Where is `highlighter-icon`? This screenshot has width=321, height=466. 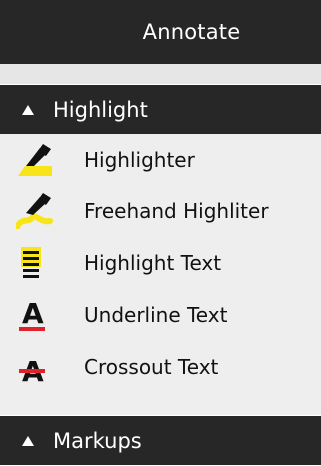 highlighter-icon is located at coordinates (35, 160).